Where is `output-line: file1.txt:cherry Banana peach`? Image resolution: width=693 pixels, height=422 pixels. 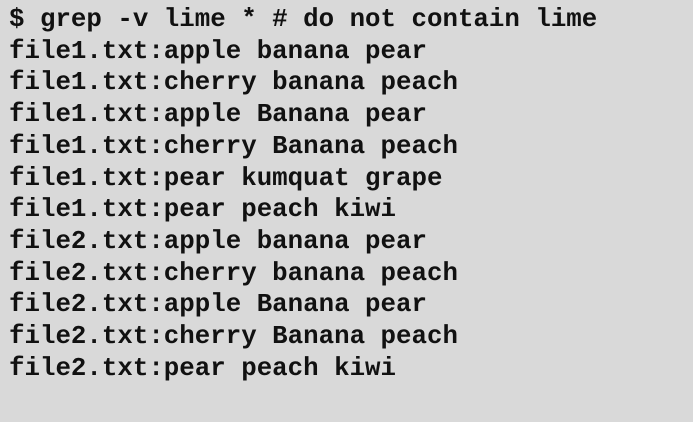 output-line: file1.txt:cherry Banana peach is located at coordinates (233, 146).